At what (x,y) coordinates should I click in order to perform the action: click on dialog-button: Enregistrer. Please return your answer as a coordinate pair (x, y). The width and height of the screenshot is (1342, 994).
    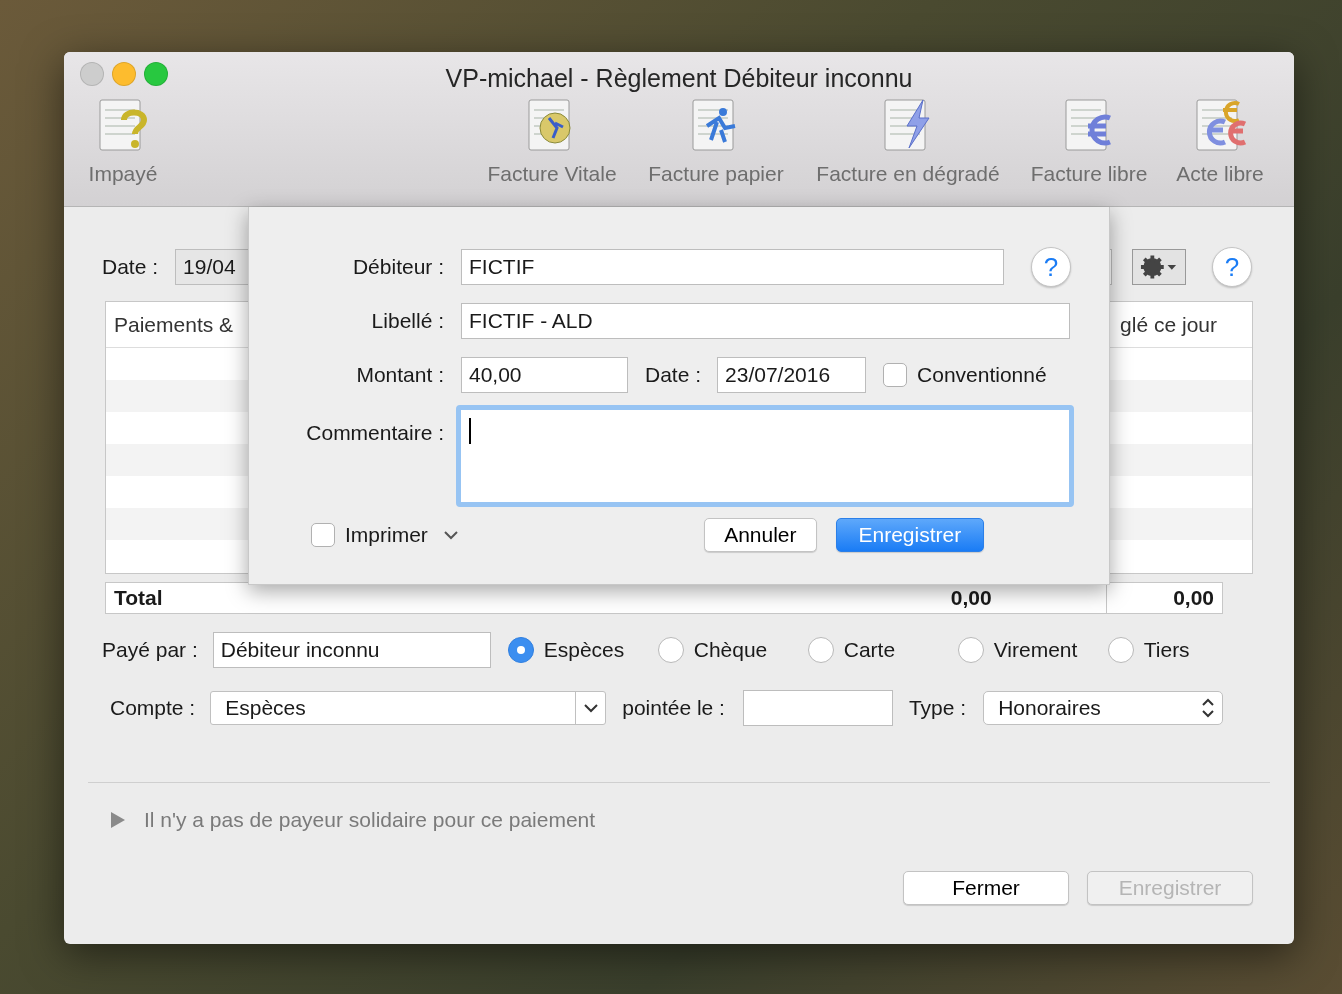
    Looking at the image, I should click on (1170, 888).